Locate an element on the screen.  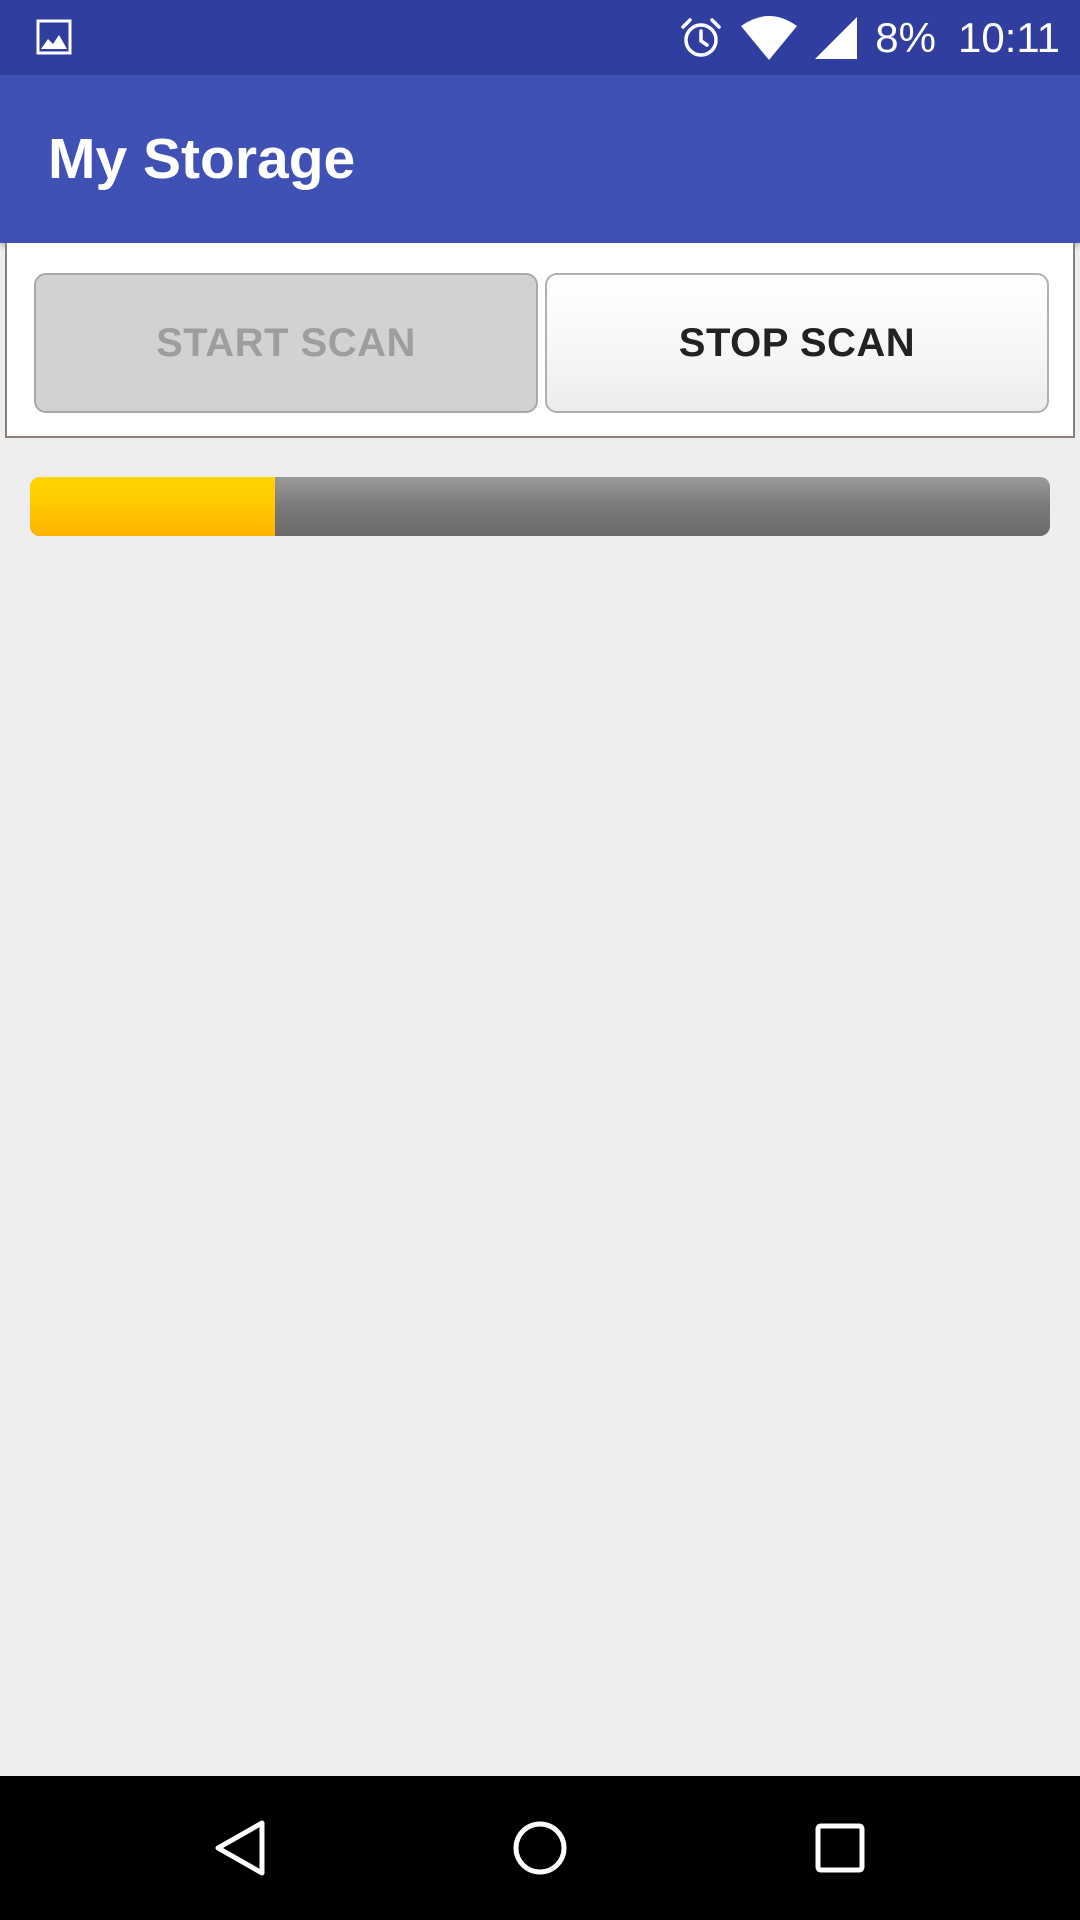
battery-percentage: 8% is located at coordinates (905, 37).